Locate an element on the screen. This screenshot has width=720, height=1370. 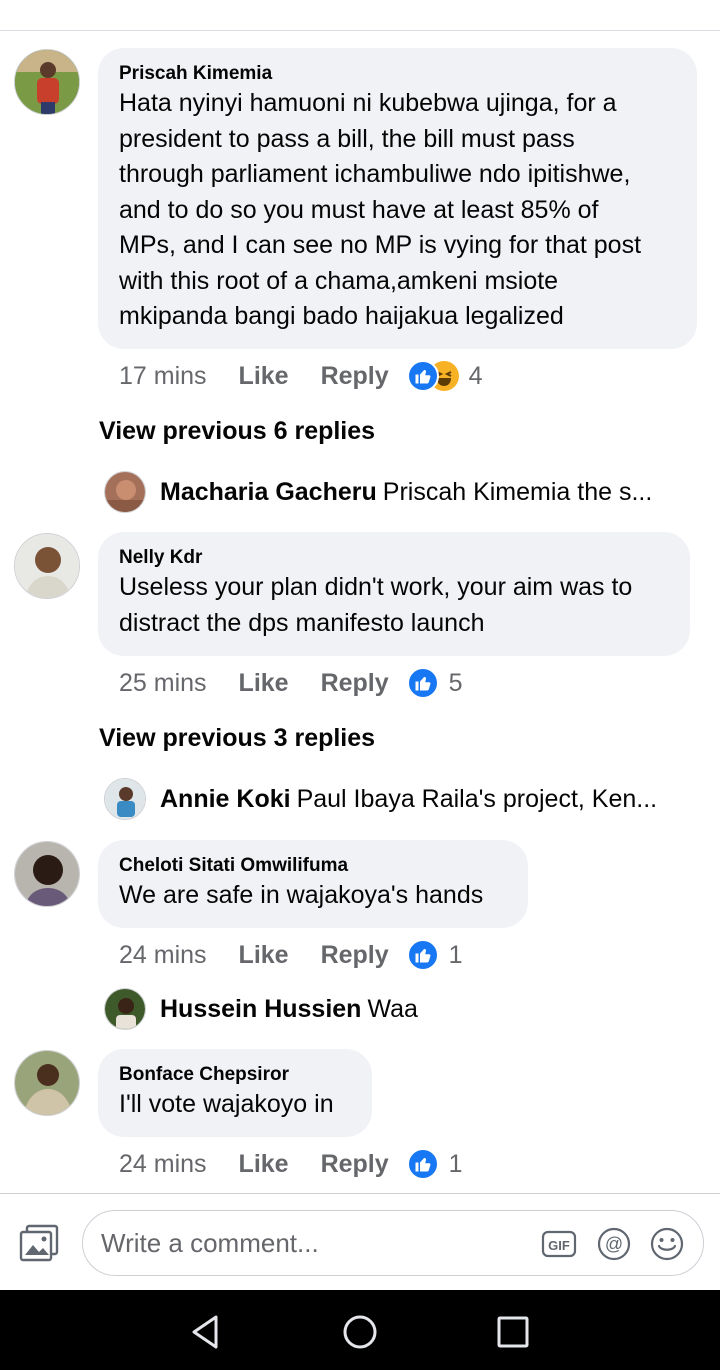
top-header-edge is located at coordinates (360, 15).